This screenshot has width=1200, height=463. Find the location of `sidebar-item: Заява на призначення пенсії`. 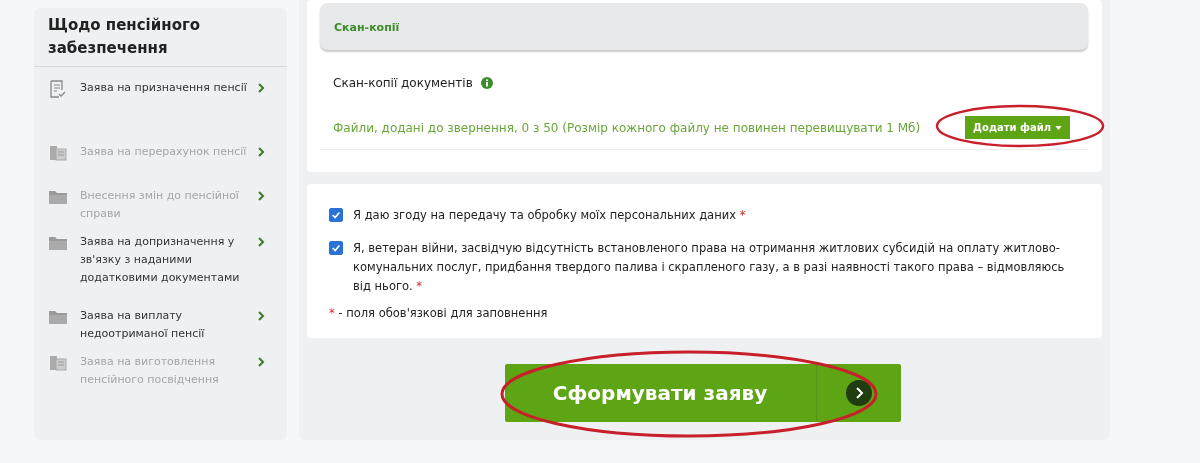

sidebar-item: Заява на призначення пенсії is located at coordinates (160, 103).